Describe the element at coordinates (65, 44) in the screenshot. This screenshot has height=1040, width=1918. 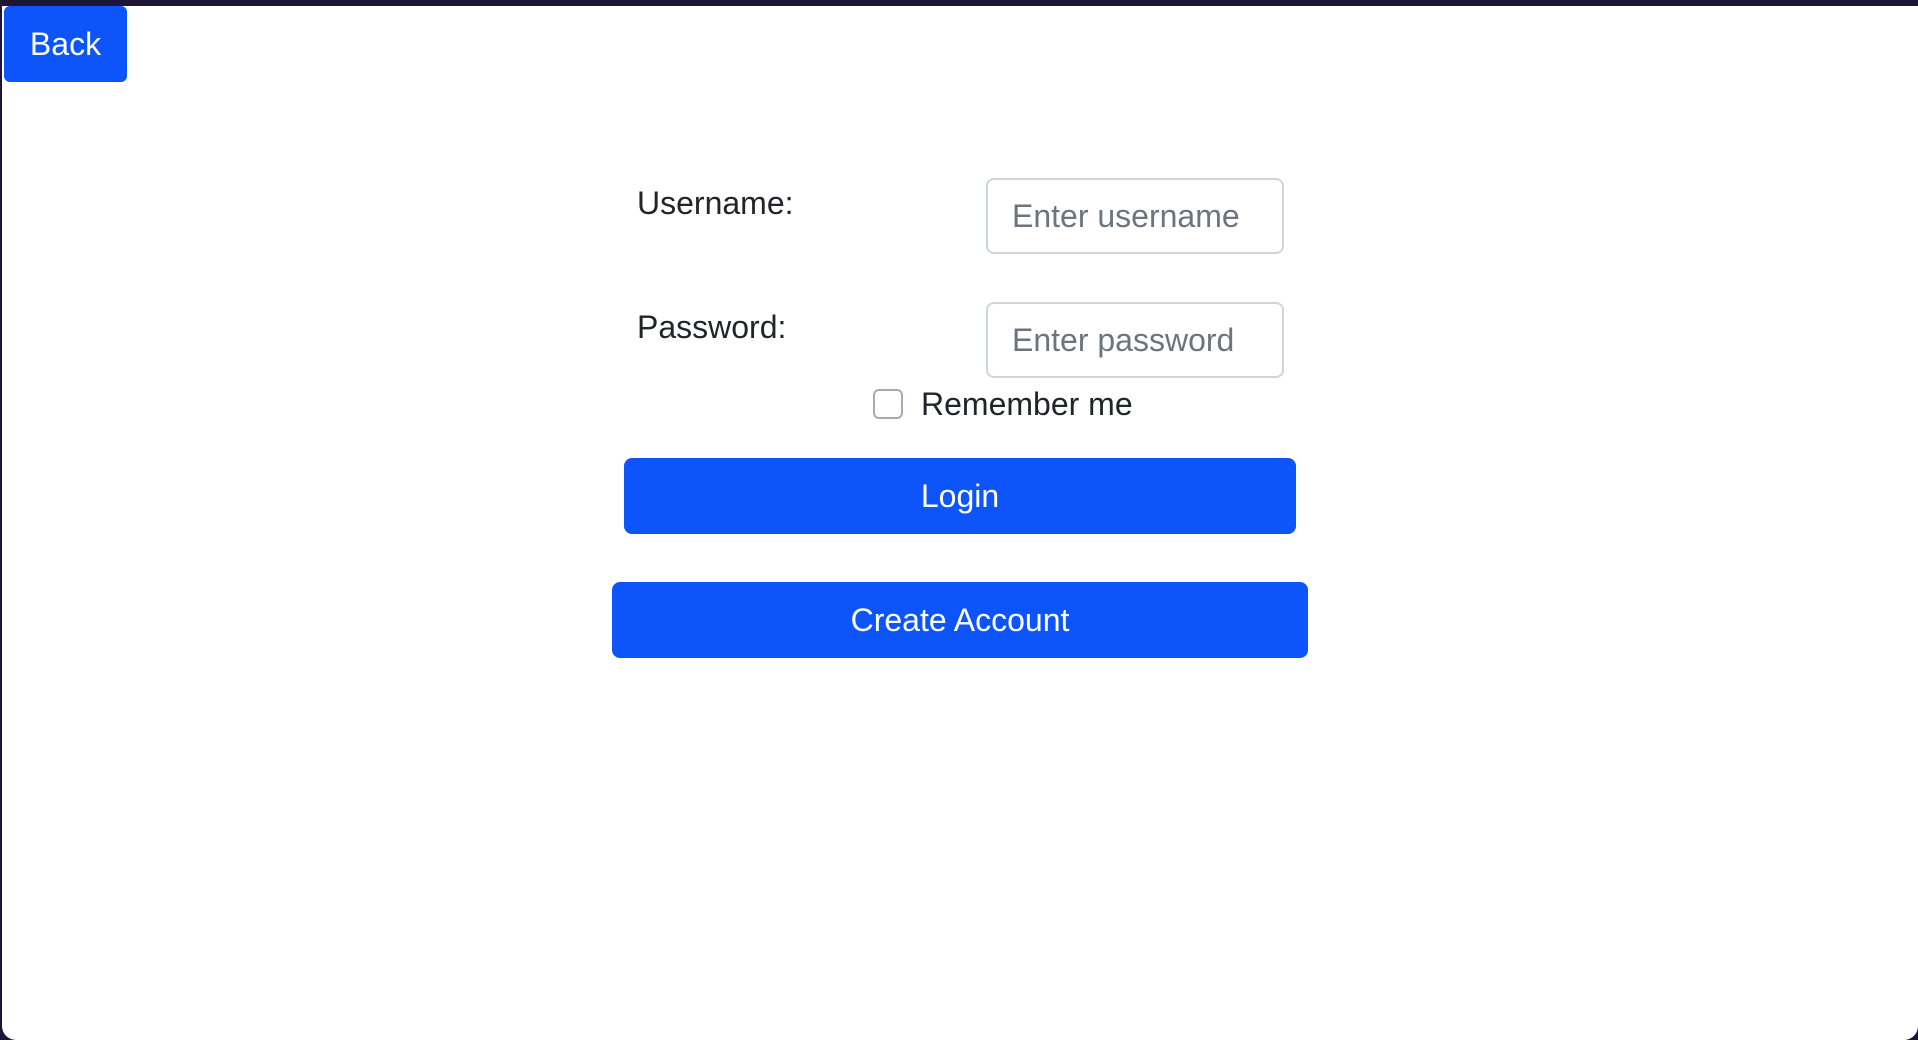
I see `back-button: Back` at that location.